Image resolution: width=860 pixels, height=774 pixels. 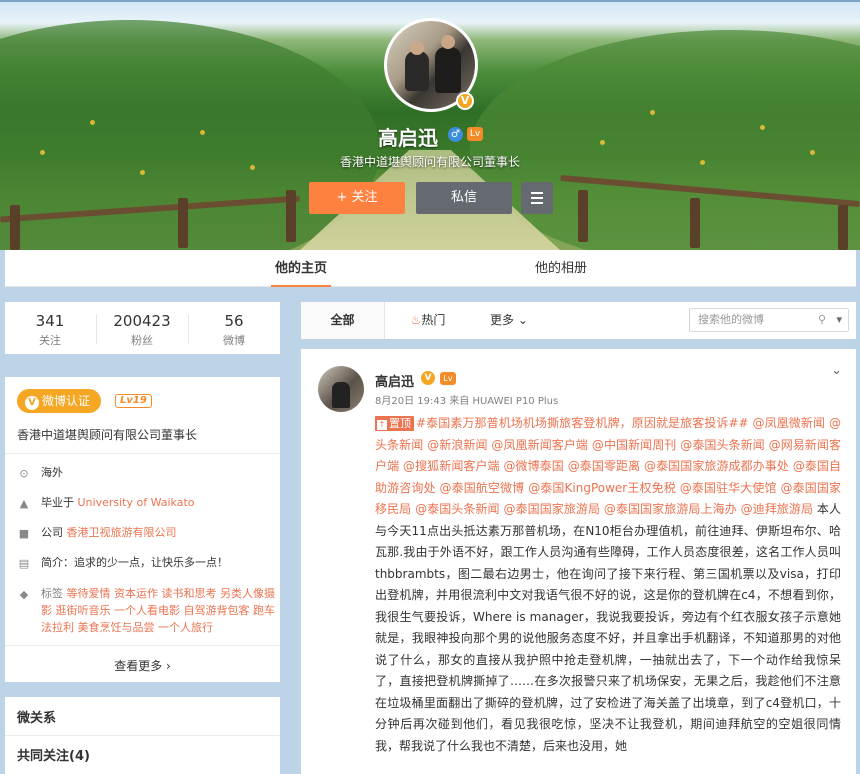 I want to click on stat-label: 微博, so click(x=234, y=340).